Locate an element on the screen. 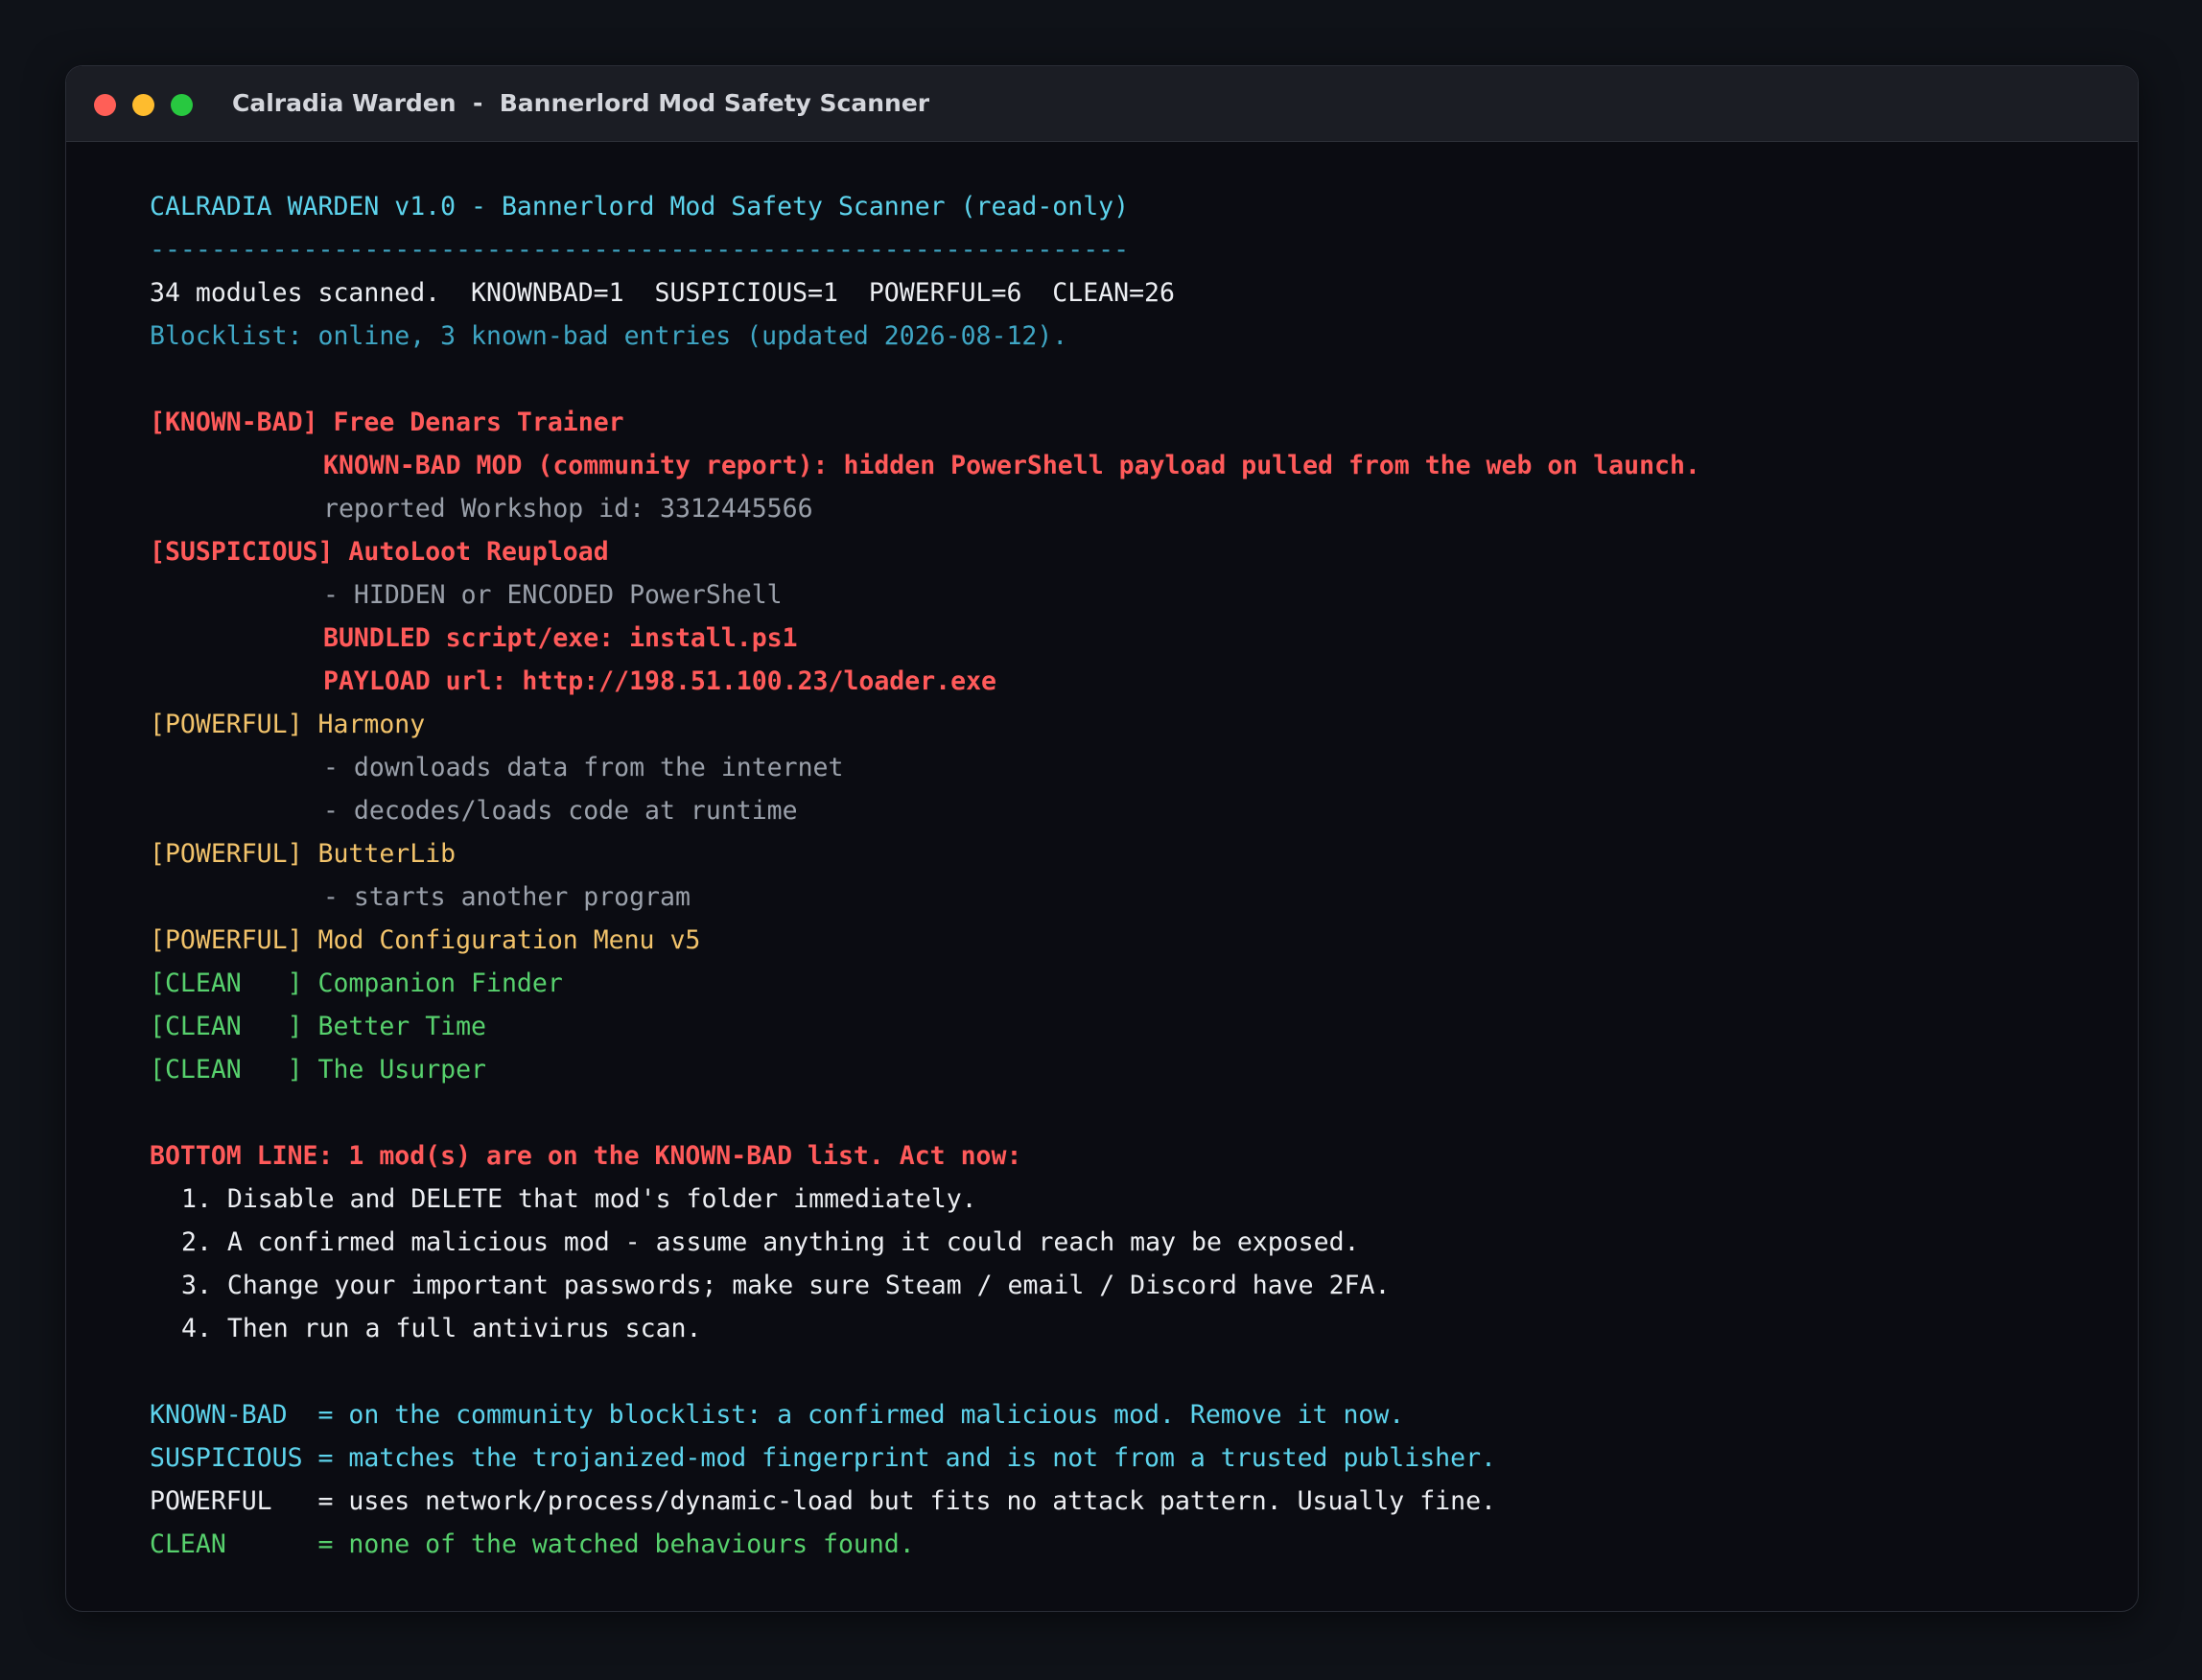 This screenshot has width=2202, height=1680. result-powerful: [POWERFUL] ButterLib is located at coordinates (1134, 853).